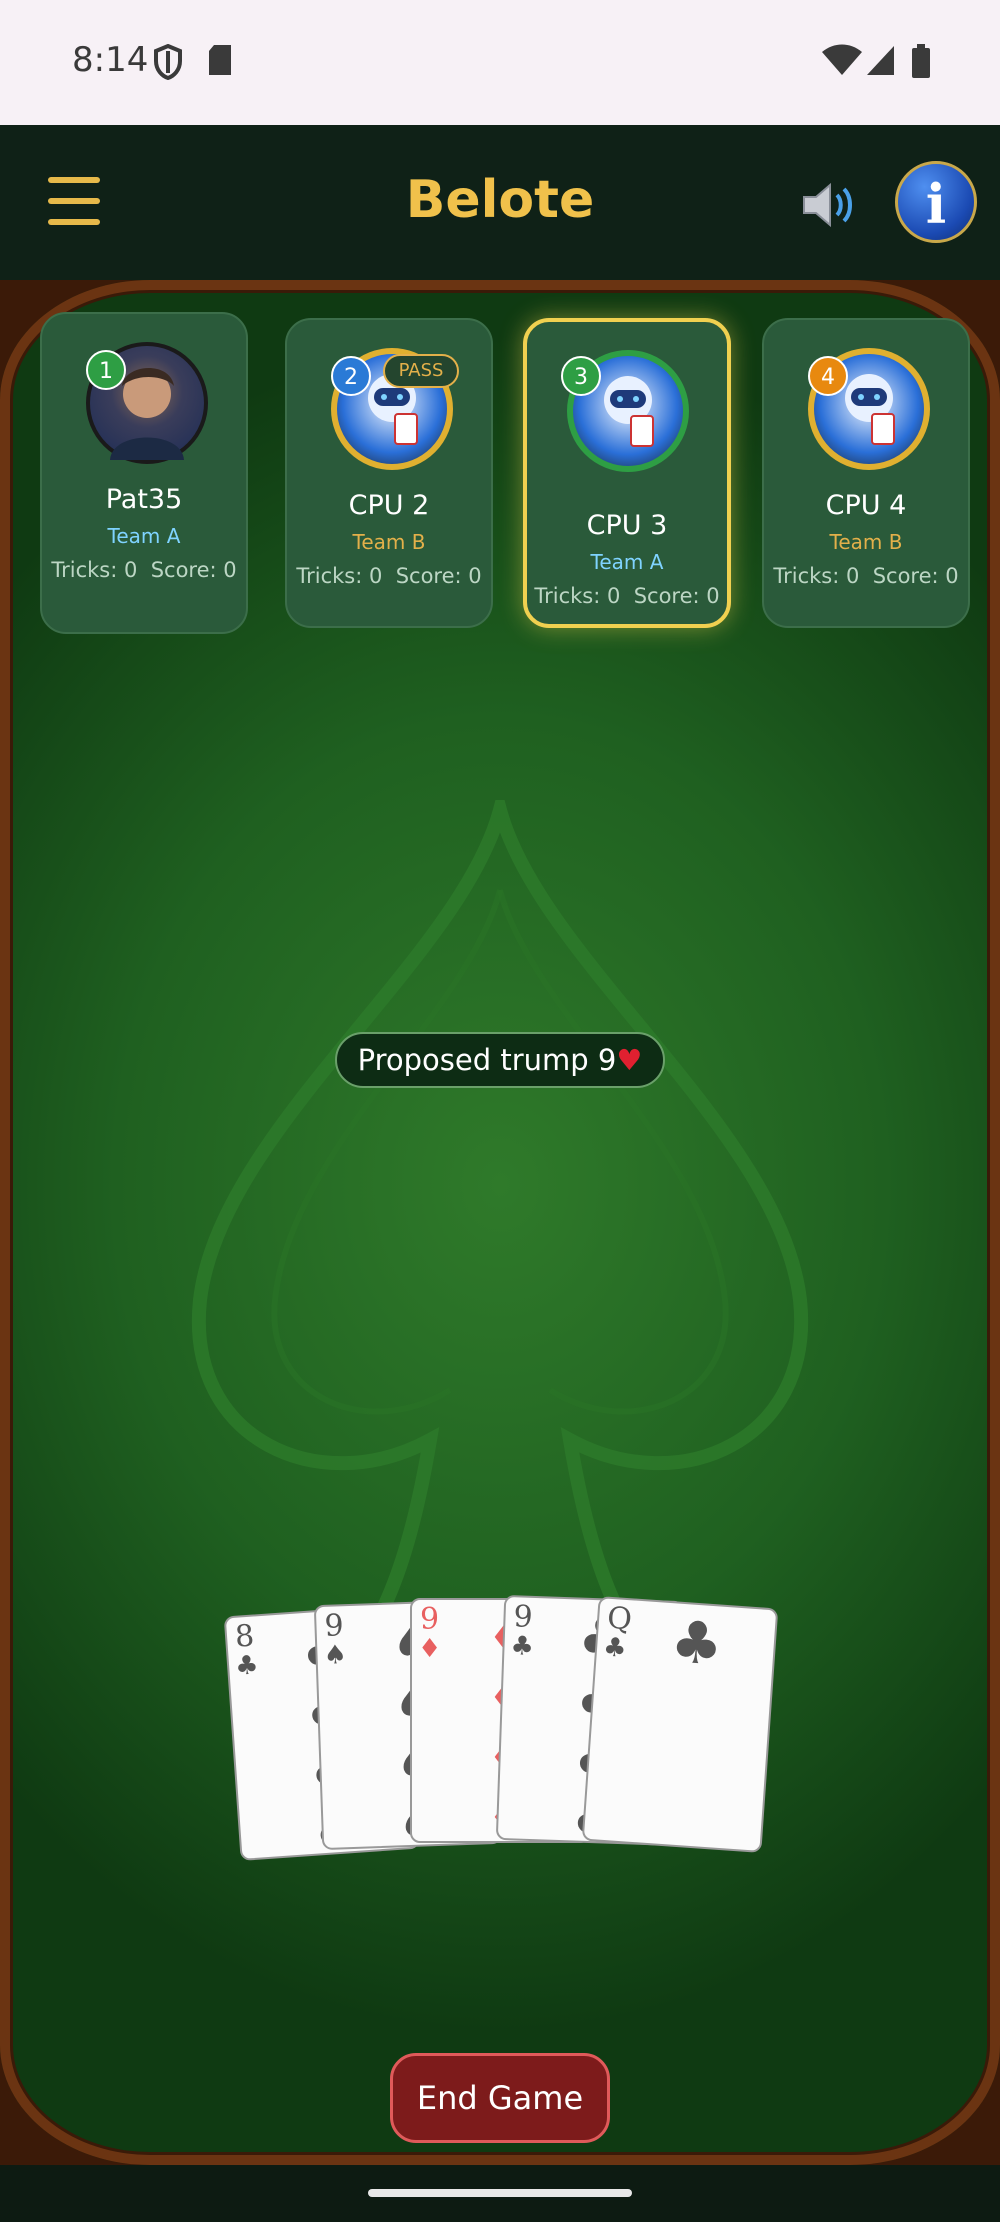 This screenshot has width=1000, height=2222. What do you see at coordinates (110, 60) in the screenshot?
I see `status-time: 8:14` at bounding box center [110, 60].